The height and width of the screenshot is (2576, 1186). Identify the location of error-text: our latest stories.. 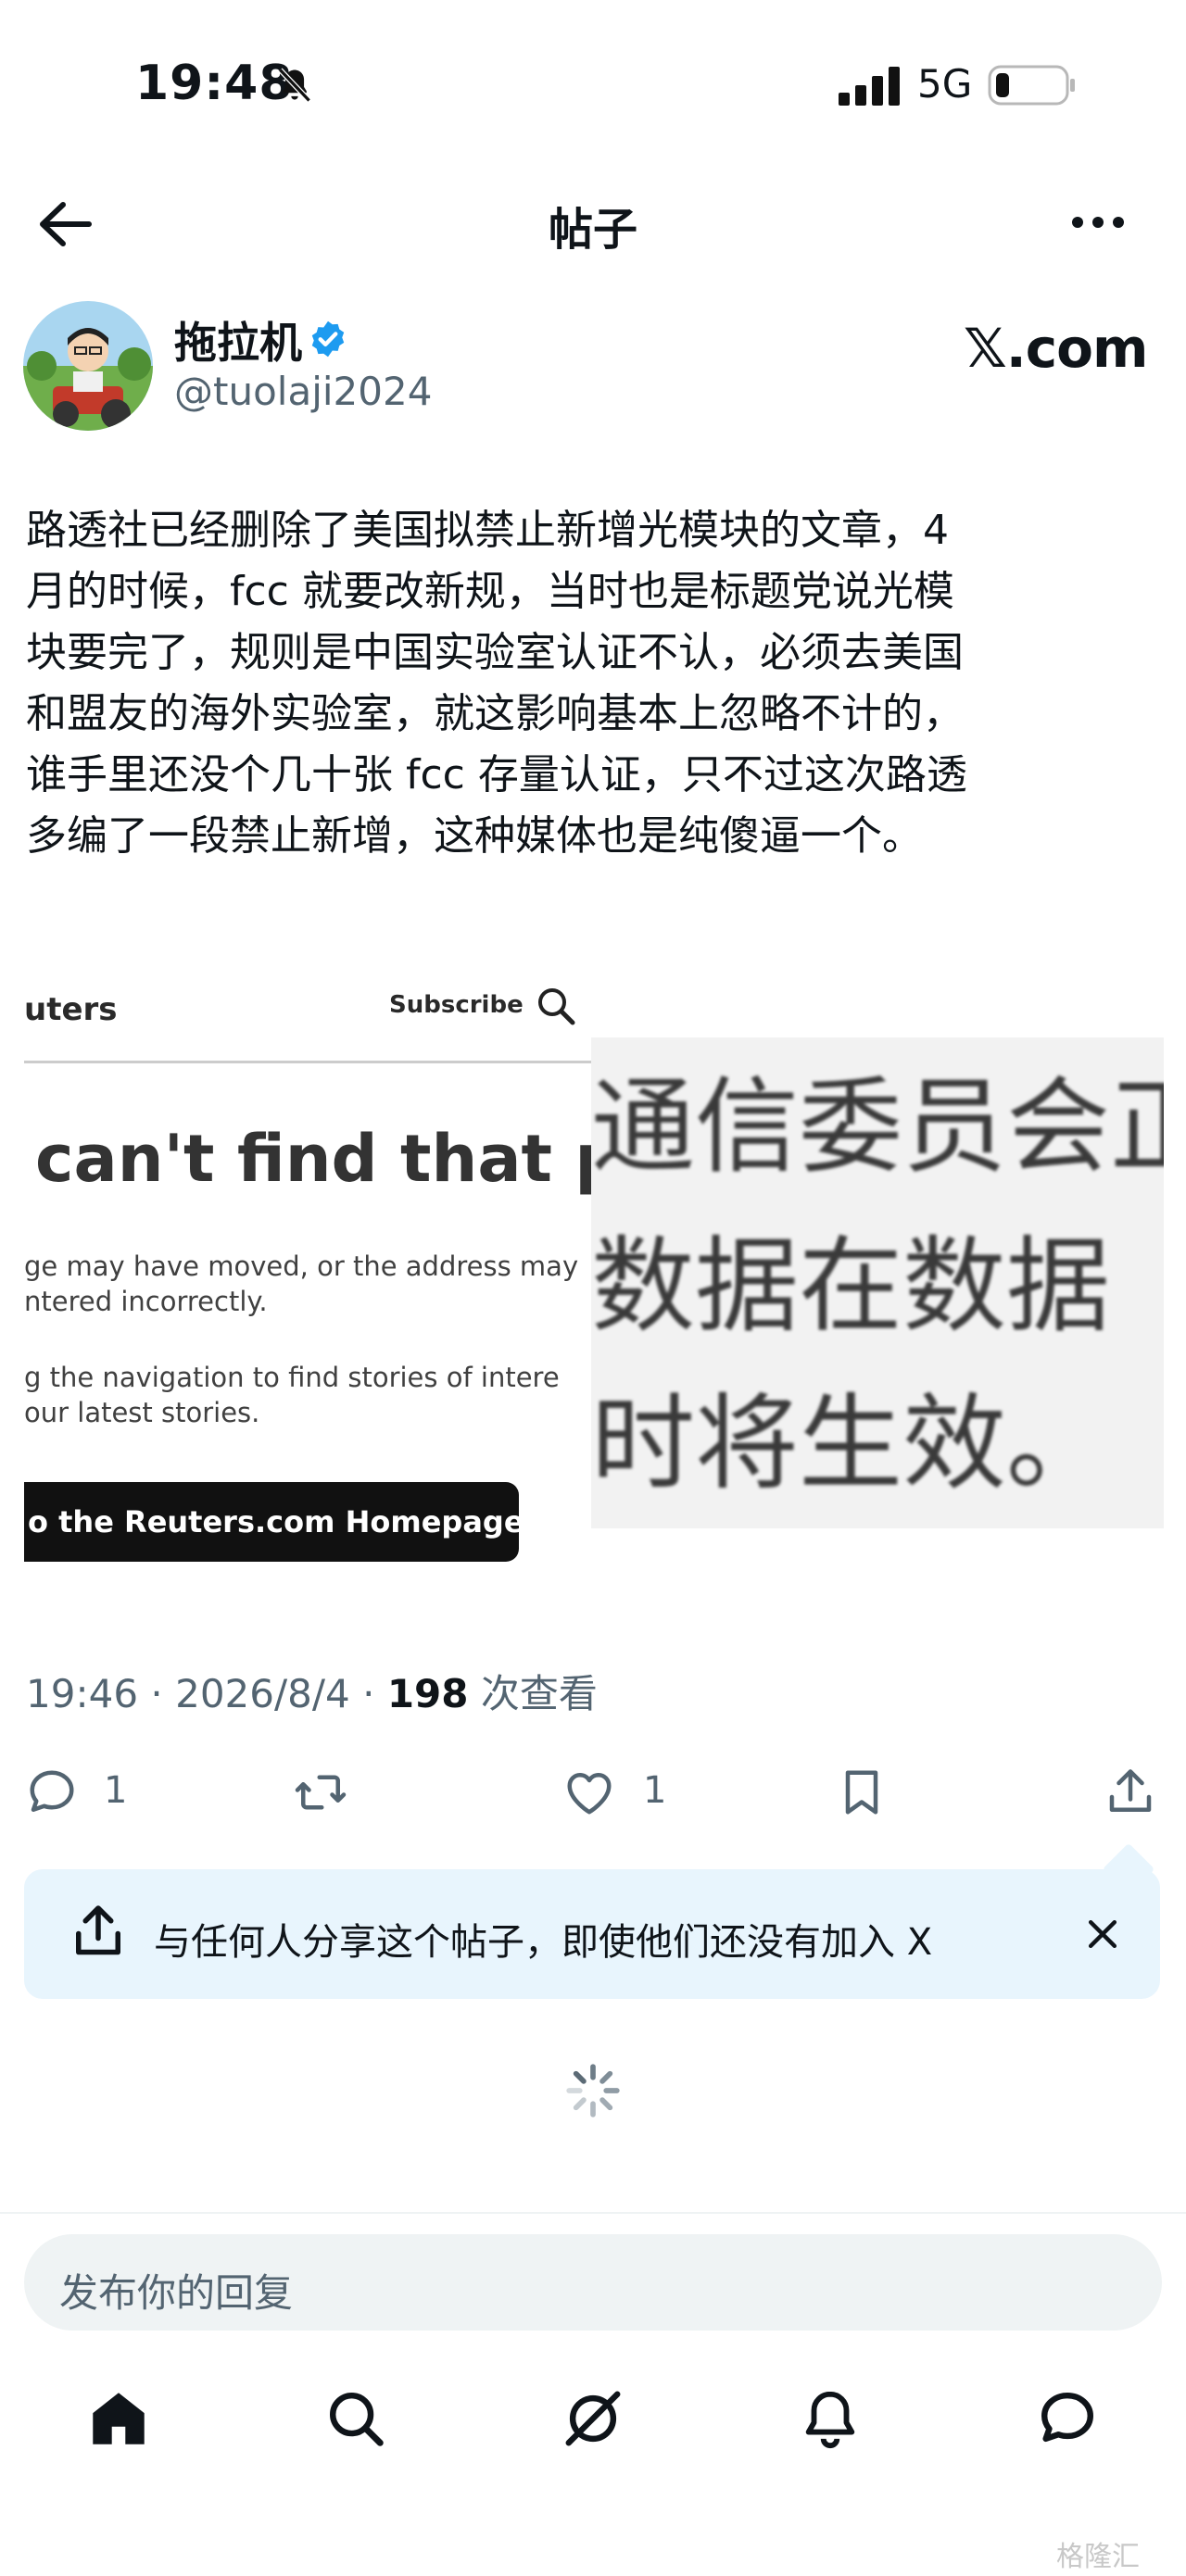
(142, 1412).